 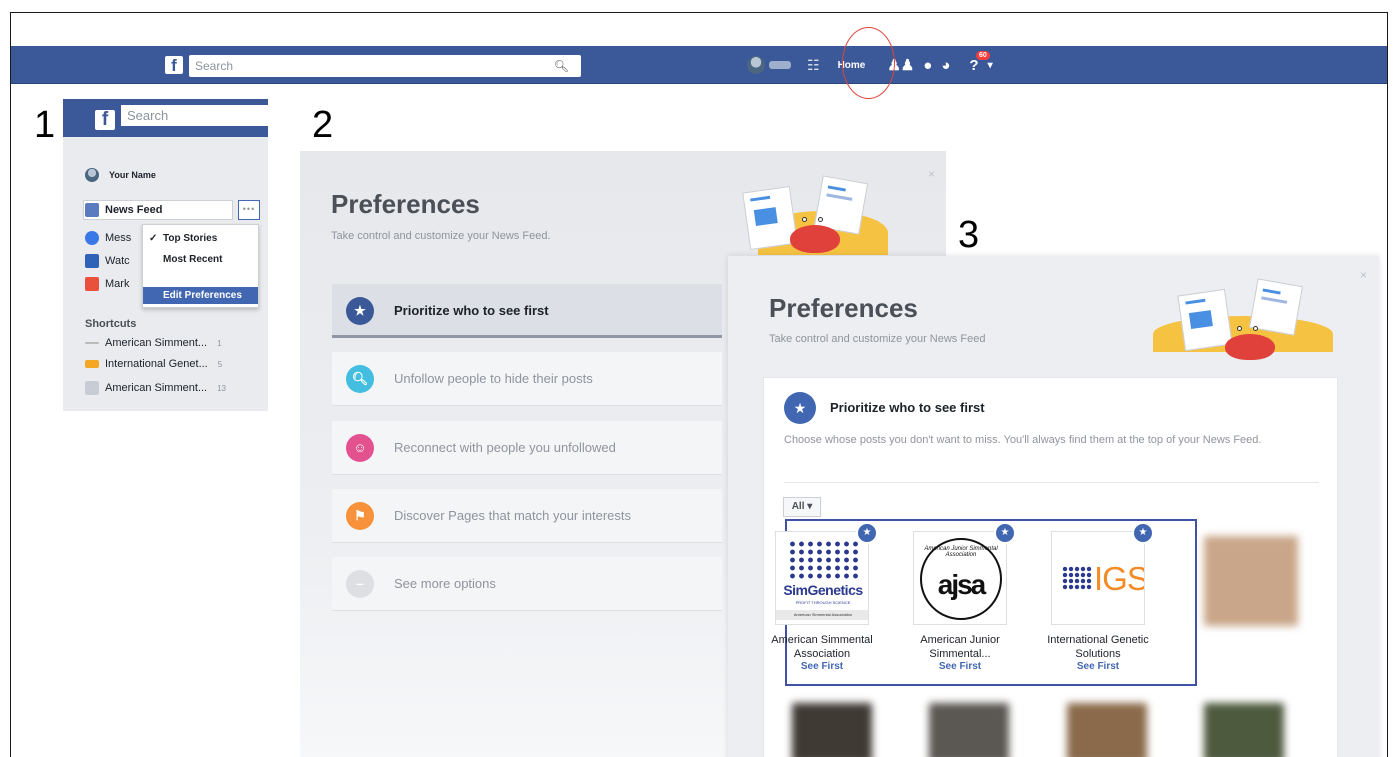 I want to click on section-title: Prioritize who to see first, so click(x=907, y=407).